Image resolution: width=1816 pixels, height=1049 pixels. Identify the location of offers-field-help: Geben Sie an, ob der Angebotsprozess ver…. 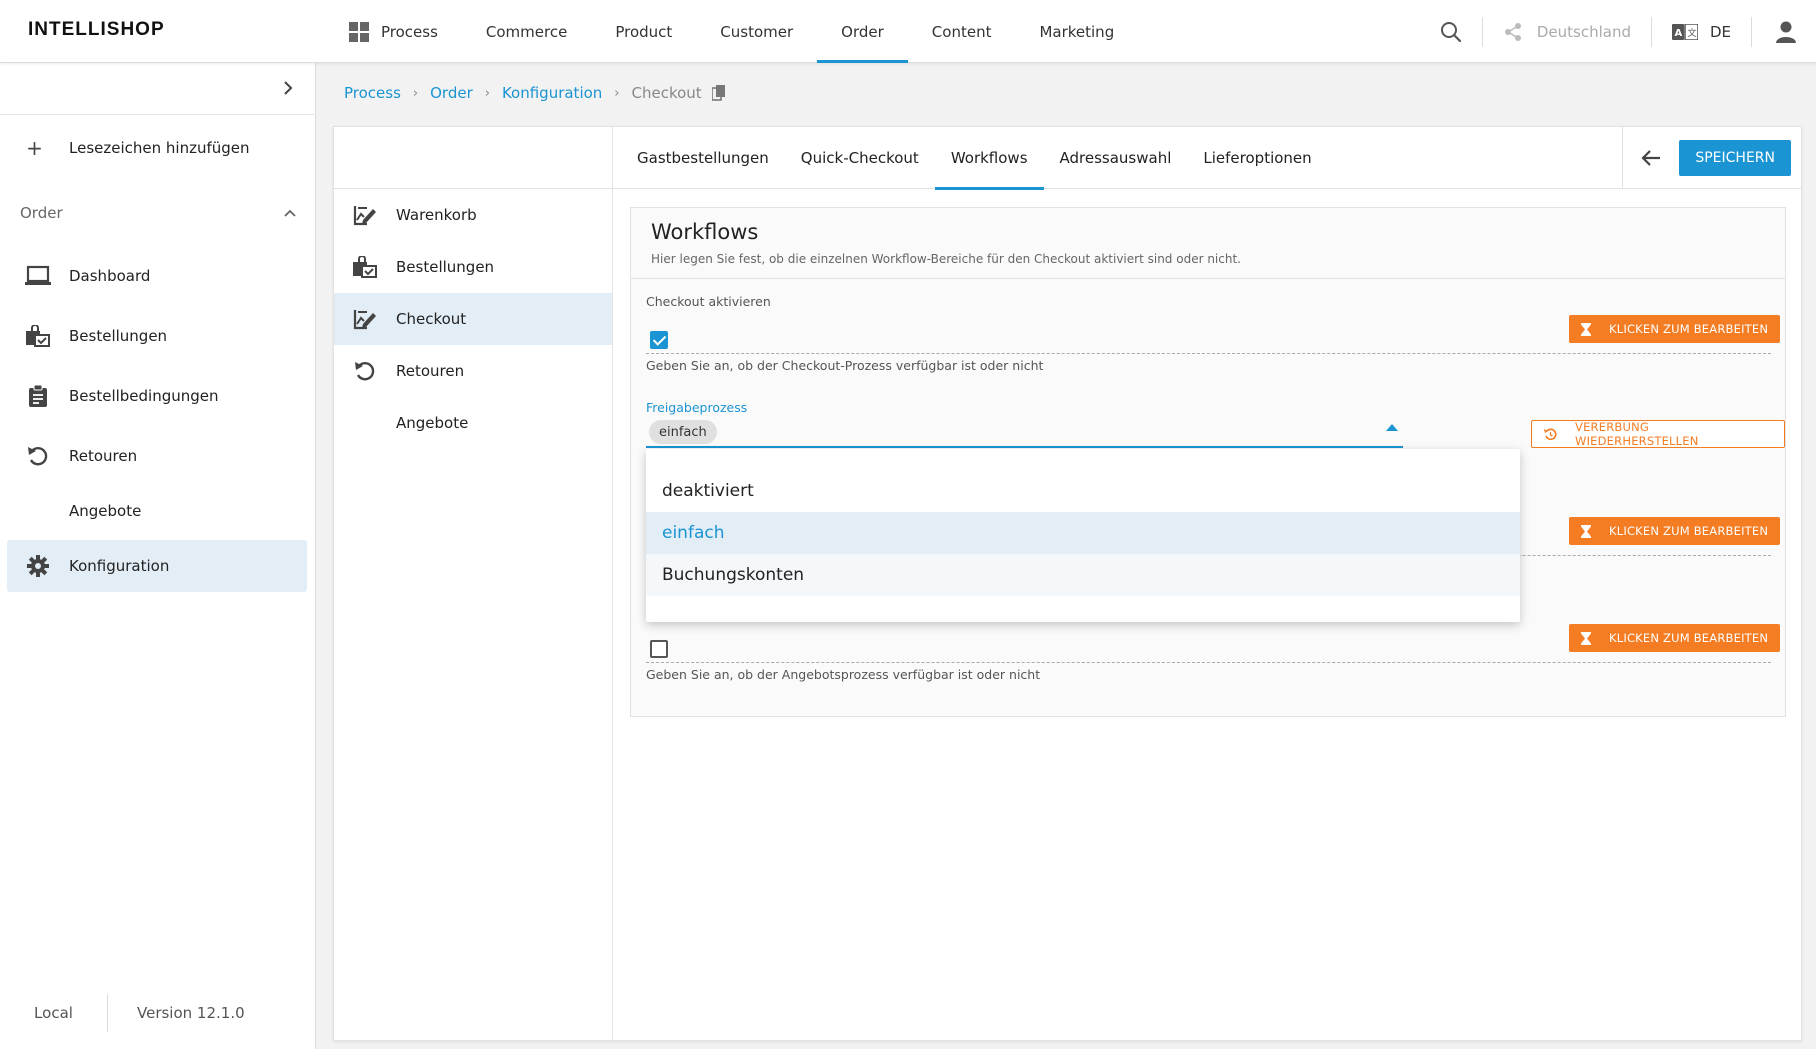
(843, 674).